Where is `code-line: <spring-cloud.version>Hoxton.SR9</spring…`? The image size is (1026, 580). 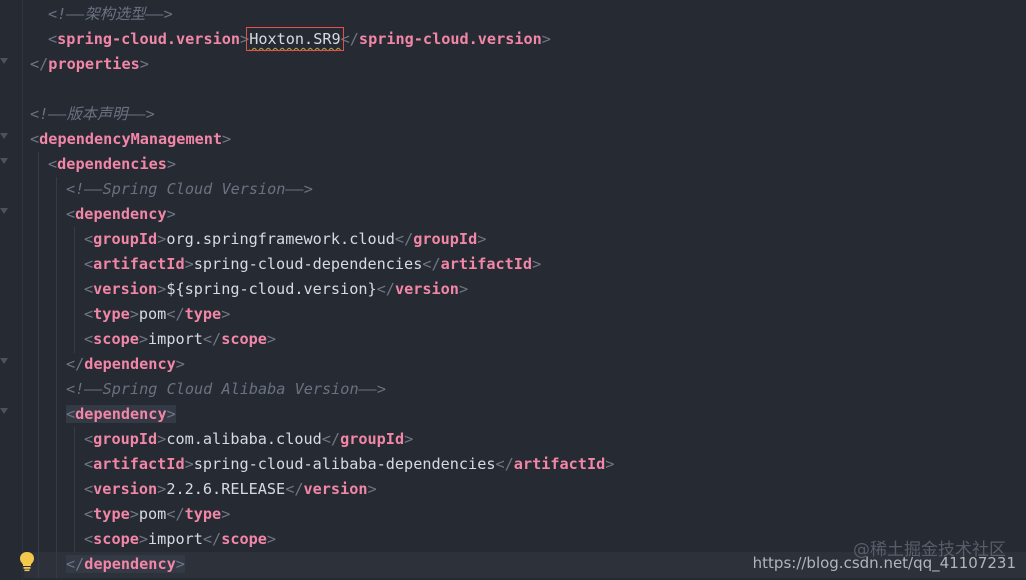
code-line: <spring-cloud.version>Hoxton.SR9</spring… is located at coordinates (299, 39).